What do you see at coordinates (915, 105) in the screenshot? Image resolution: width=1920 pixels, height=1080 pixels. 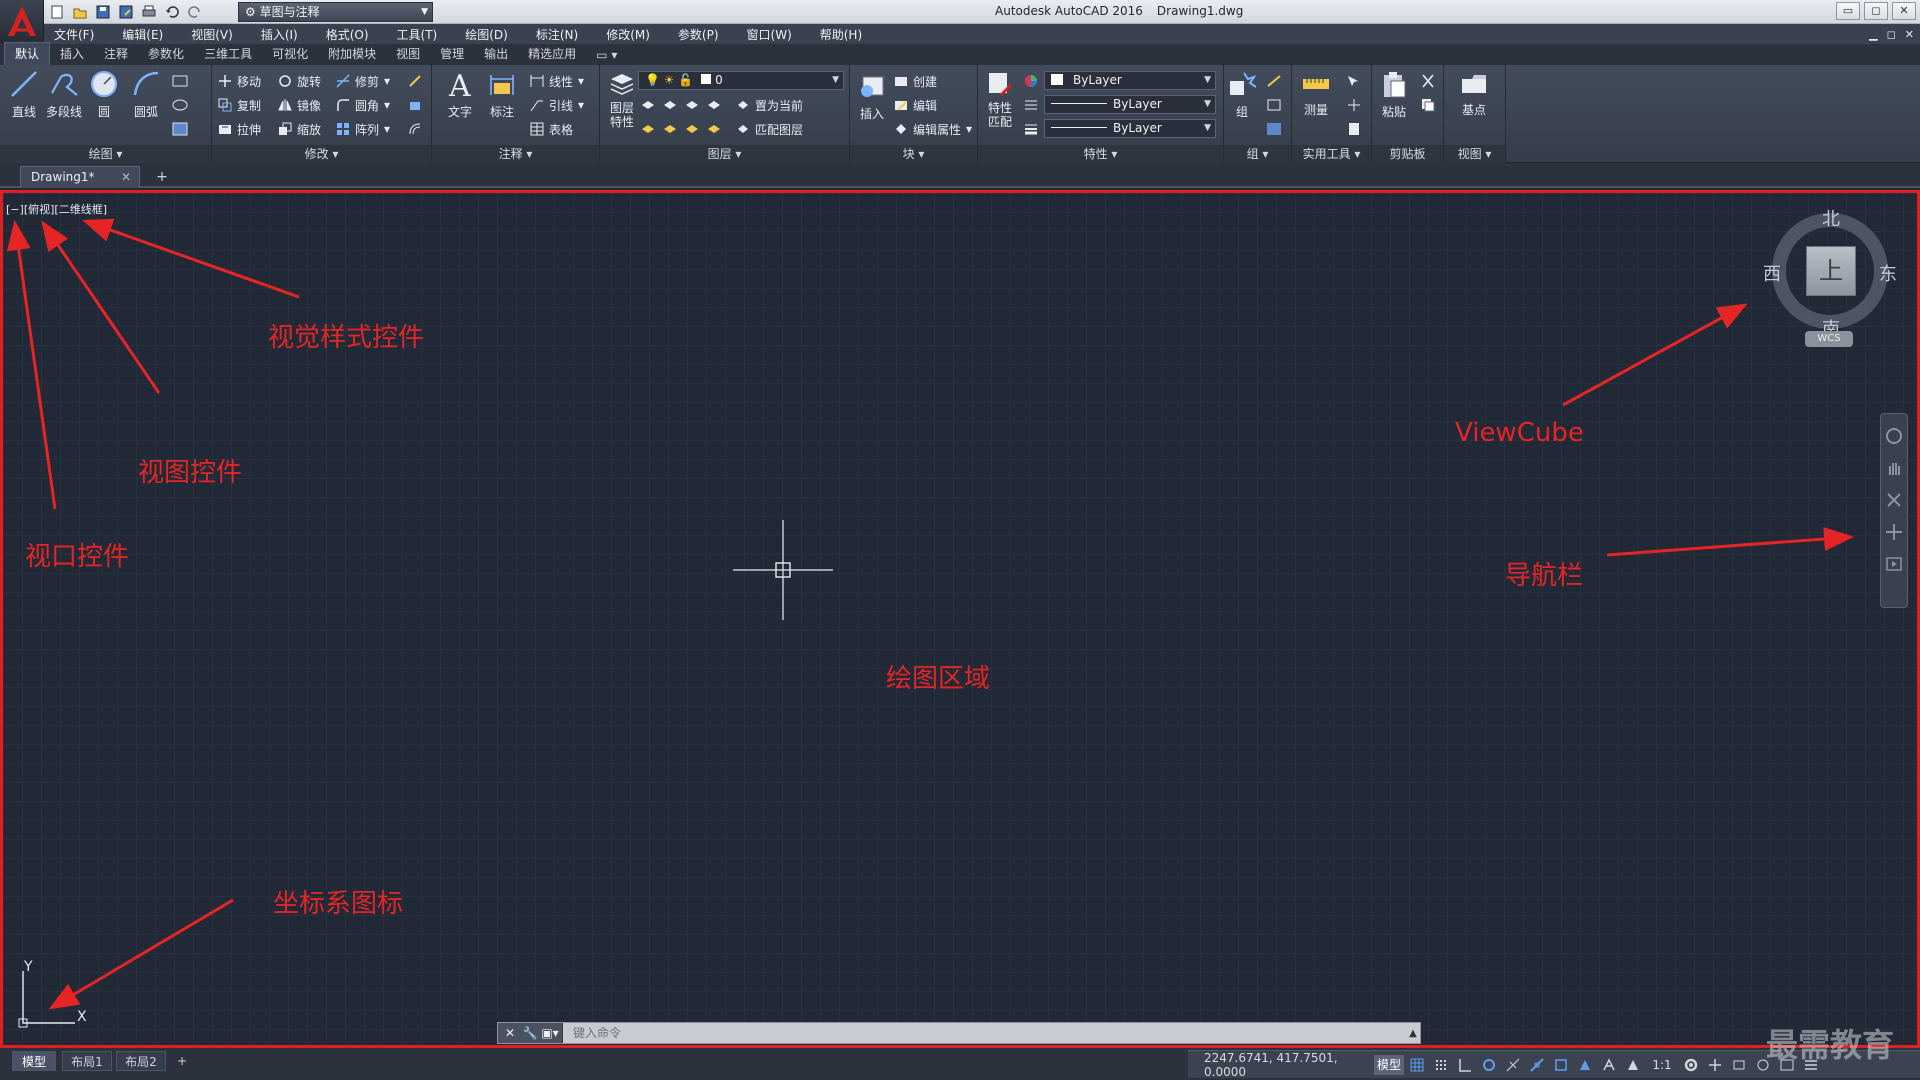 I see `edit-block-button: 编辑` at bounding box center [915, 105].